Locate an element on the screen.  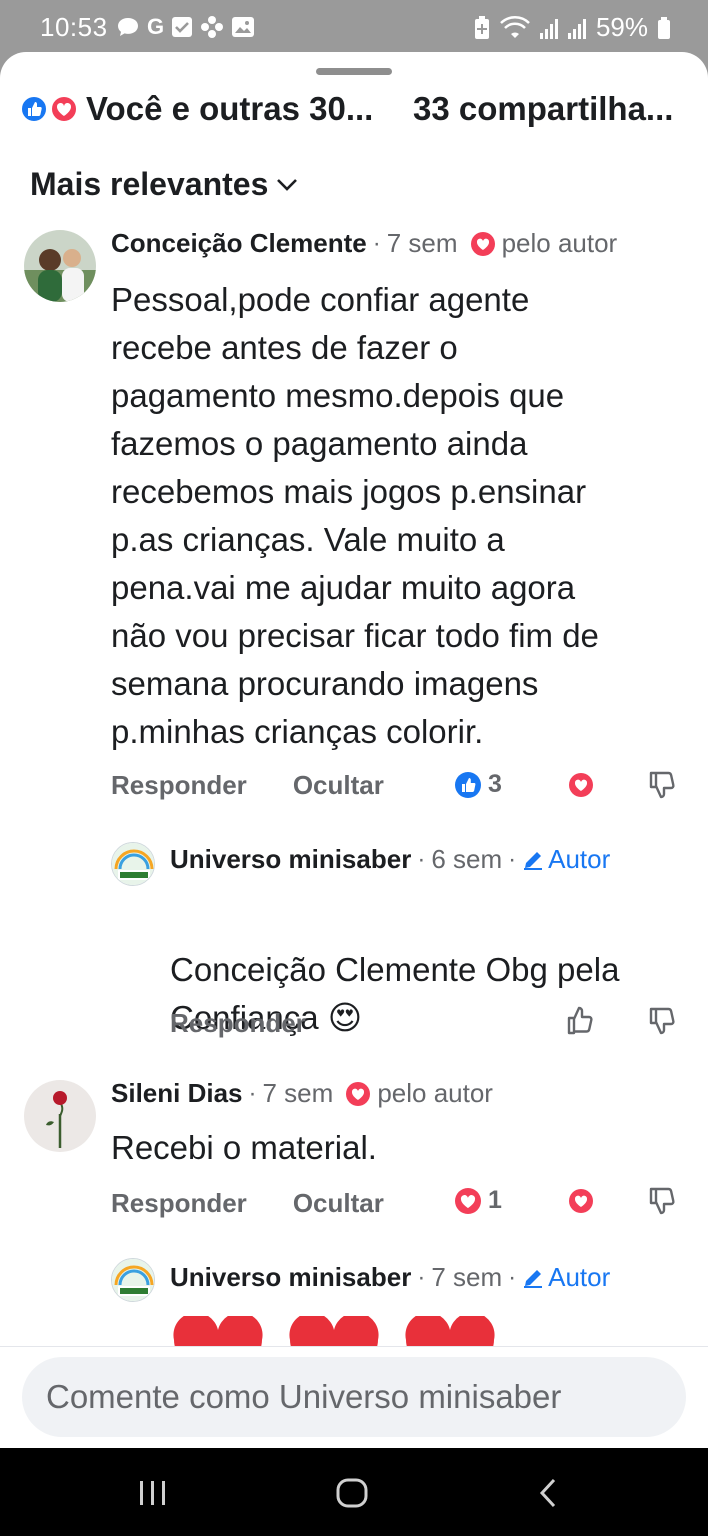
home-icon is located at coordinates (352, 1493).